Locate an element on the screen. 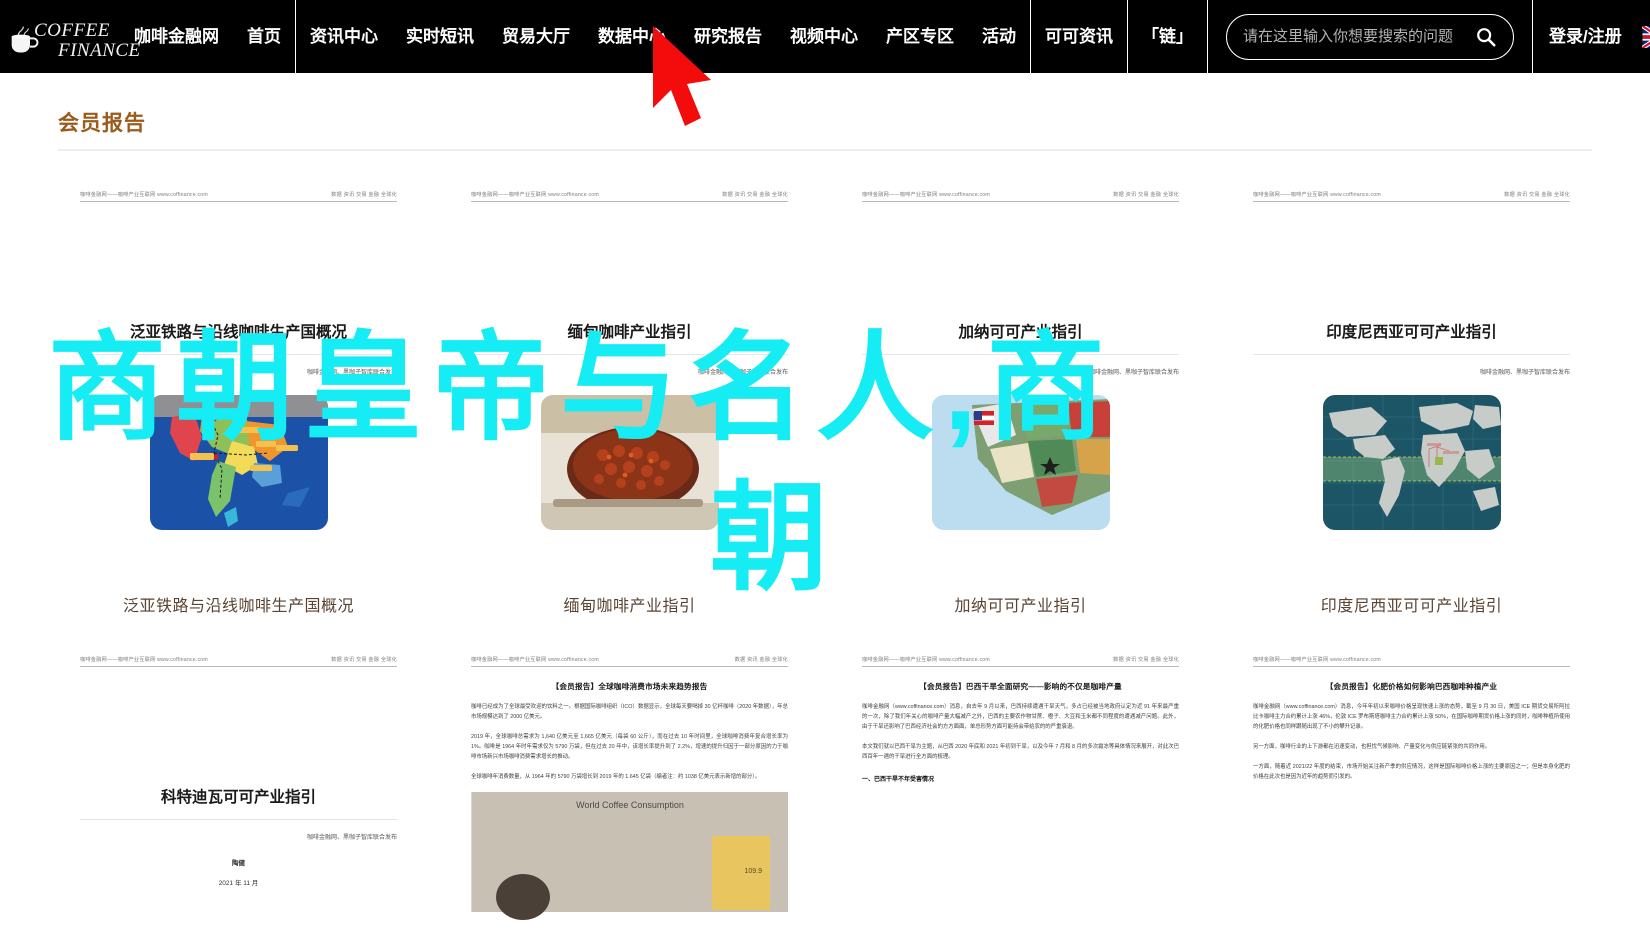 Image resolution: width=1650 pixels, height=942 pixels. nav-item-trade-hall: 贸易大厅 is located at coordinates (536, 36).